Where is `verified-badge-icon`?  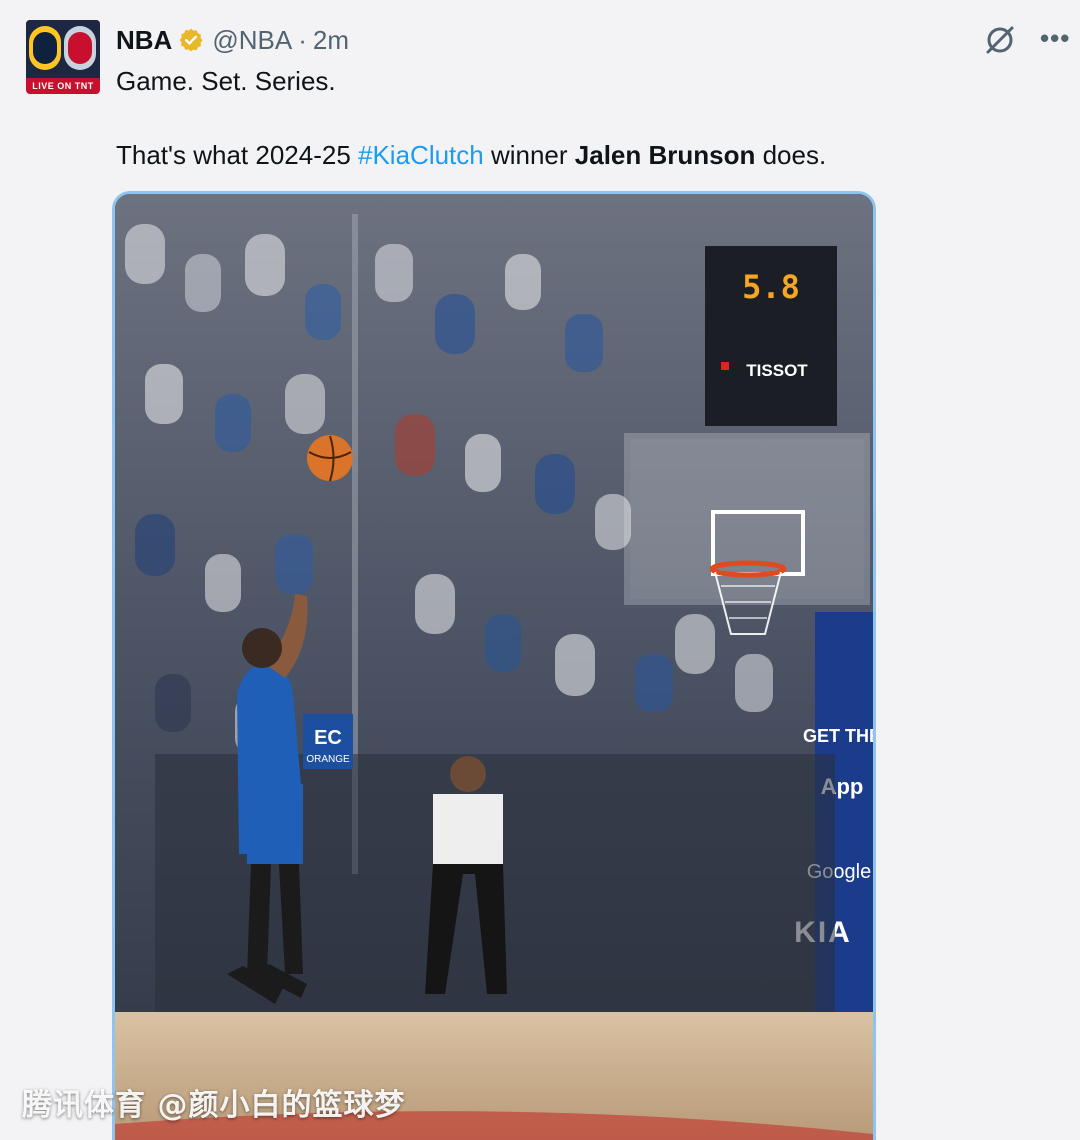 verified-badge-icon is located at coordinates (191, 40).